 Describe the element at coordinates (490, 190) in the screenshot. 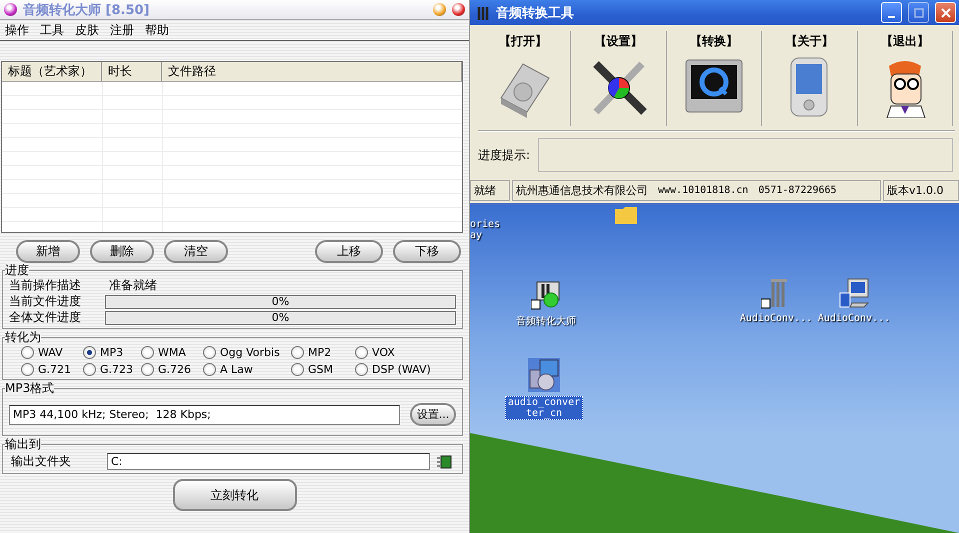

I see `status-panel: 就绪` at that location.